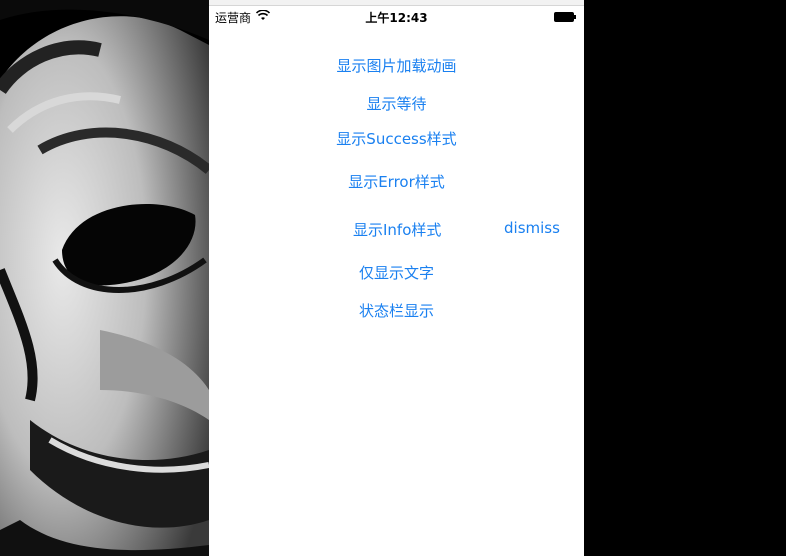  I want to click on battery-icon, so click(565, 17).